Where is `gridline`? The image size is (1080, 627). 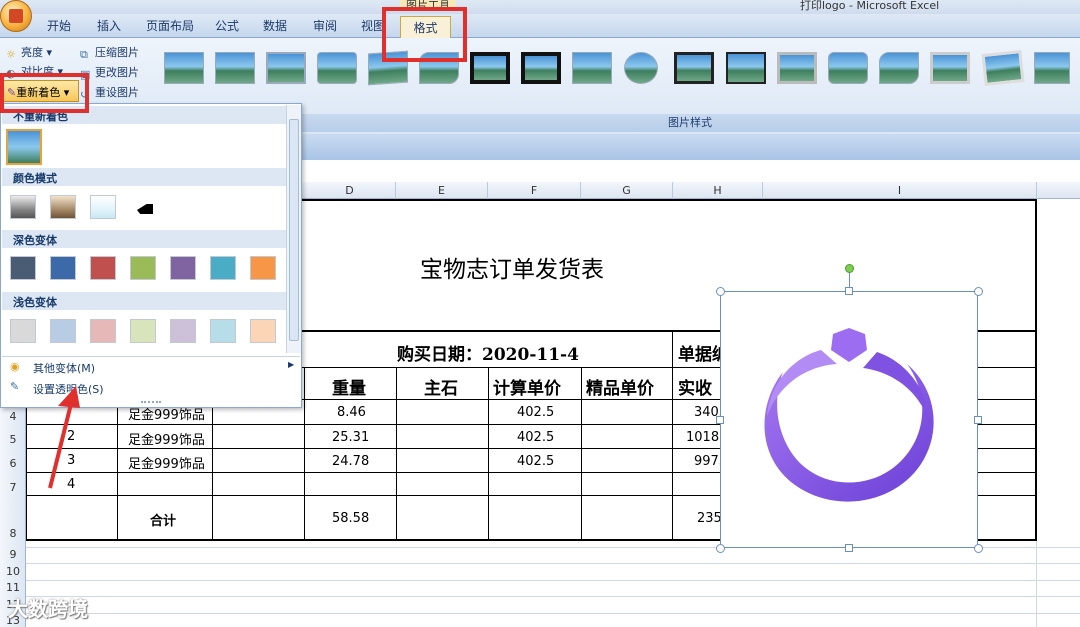 gridline is located at coordinates (553, 596).